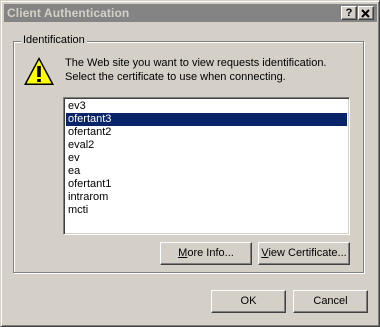 This screenshot has height=327, width=380. Describe the element at coordinates (206, 210) in the screenshot. I see `certificate-item: mcti` at that location.